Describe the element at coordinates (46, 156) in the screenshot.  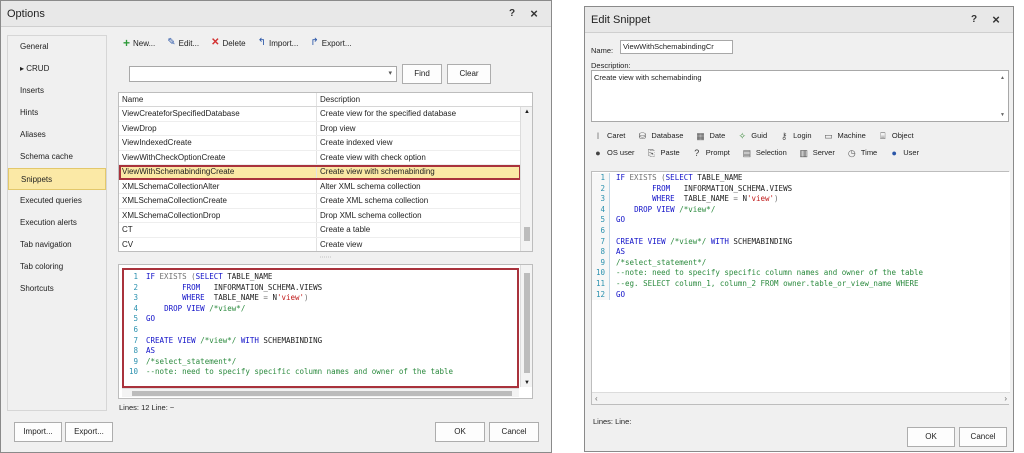
I see `sidebar-item-label: Schema cache` at that location.